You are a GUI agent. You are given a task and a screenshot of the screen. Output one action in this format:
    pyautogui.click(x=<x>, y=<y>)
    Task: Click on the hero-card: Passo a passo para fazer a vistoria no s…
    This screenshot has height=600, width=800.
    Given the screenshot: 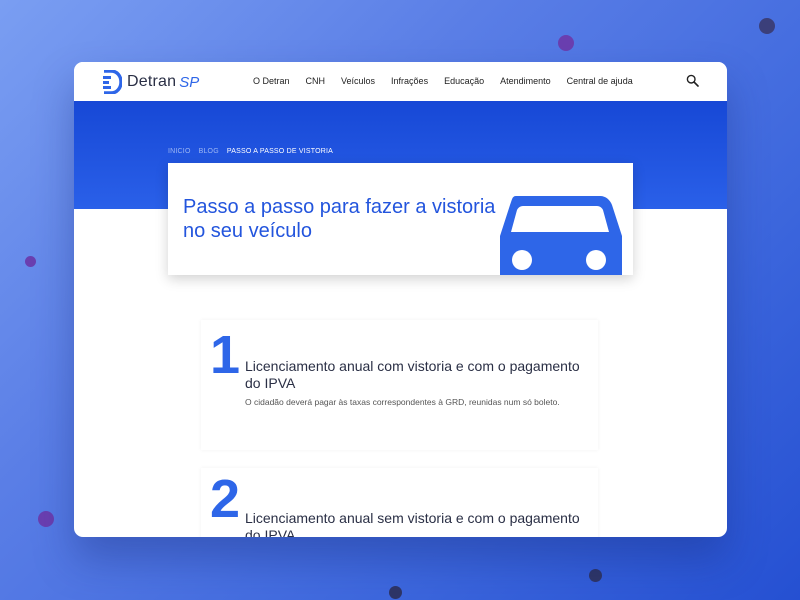 What is the action you would take?
    pyautogui.click(x=400, y=219)
    